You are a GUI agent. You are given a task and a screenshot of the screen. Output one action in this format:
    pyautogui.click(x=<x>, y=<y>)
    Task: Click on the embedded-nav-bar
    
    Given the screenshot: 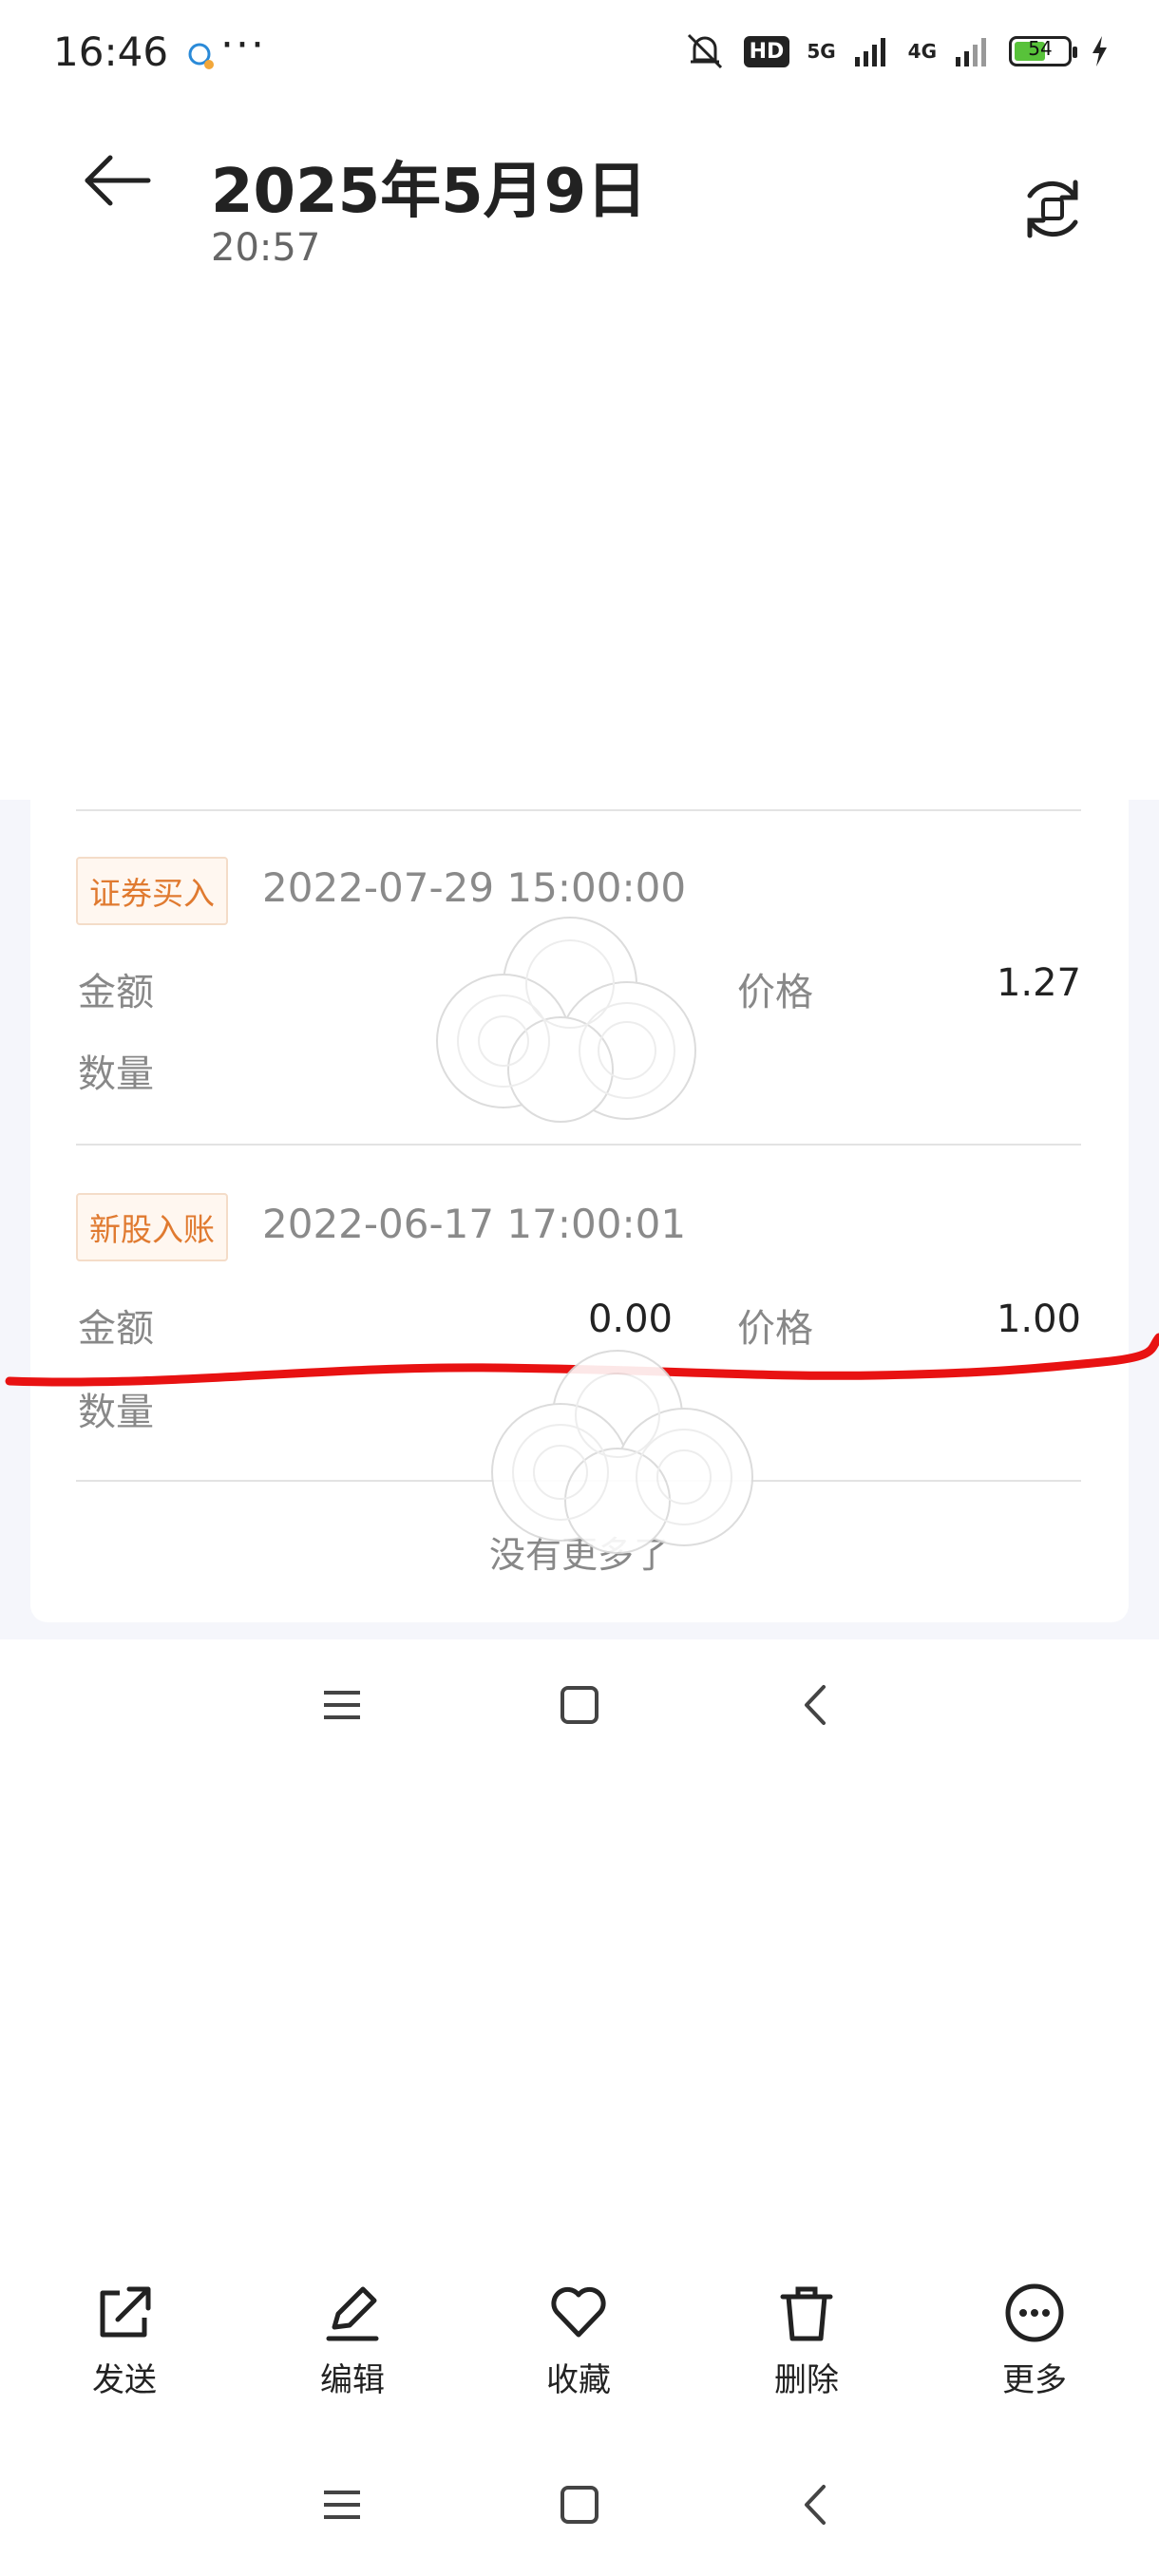 What is the action you would take?
    pyautogui.click(x=579, y=1705)
    